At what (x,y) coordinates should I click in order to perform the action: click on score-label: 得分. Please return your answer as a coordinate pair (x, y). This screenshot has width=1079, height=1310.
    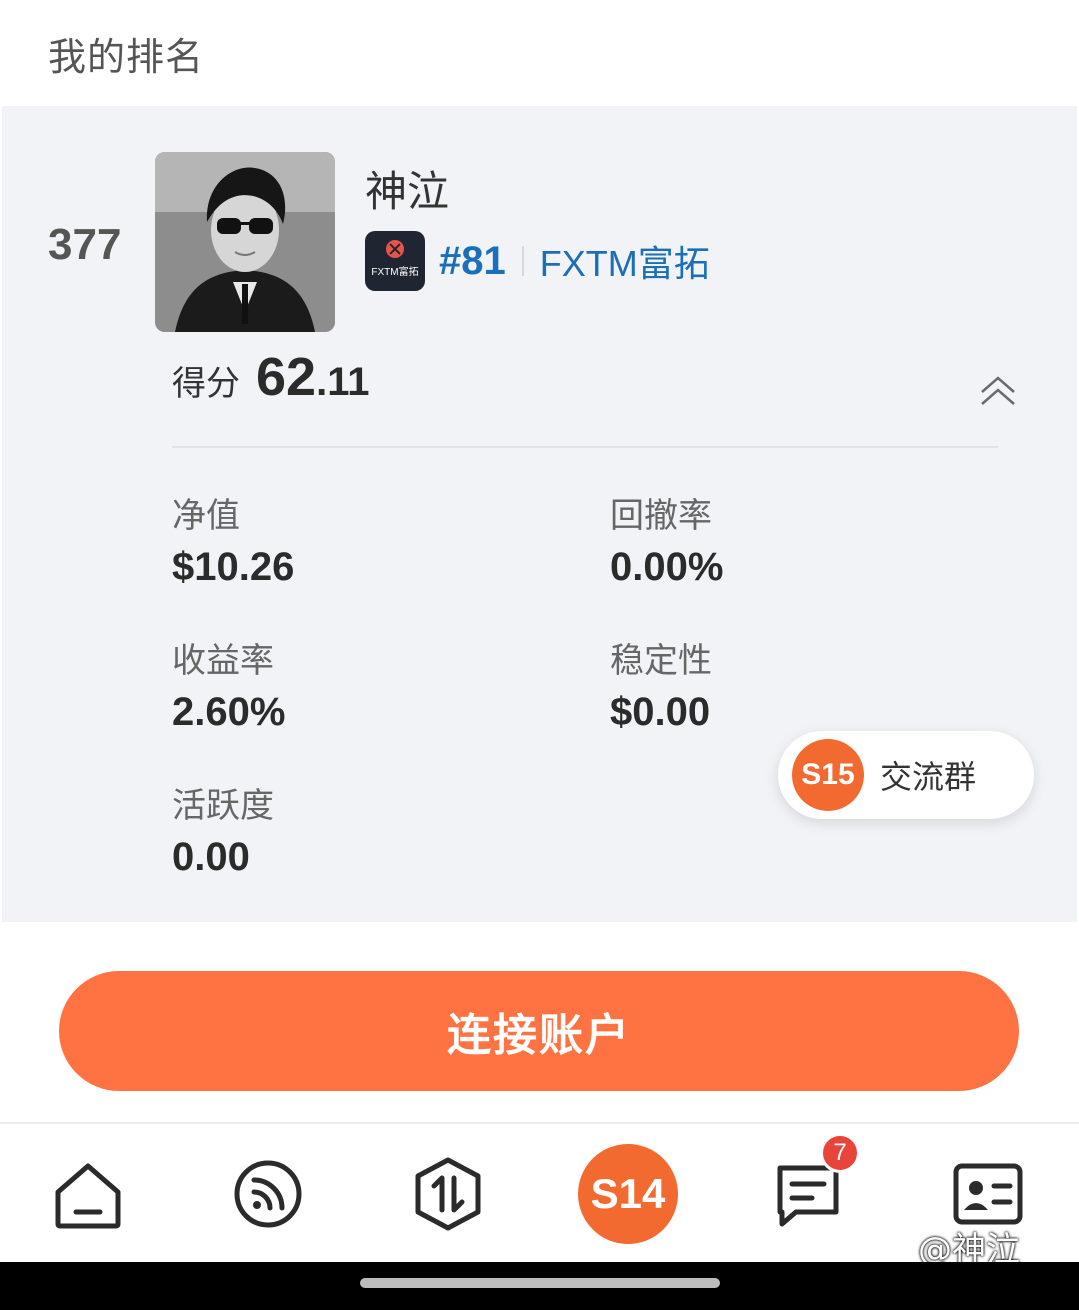
    Looking at the image, I should click on (206, 384).